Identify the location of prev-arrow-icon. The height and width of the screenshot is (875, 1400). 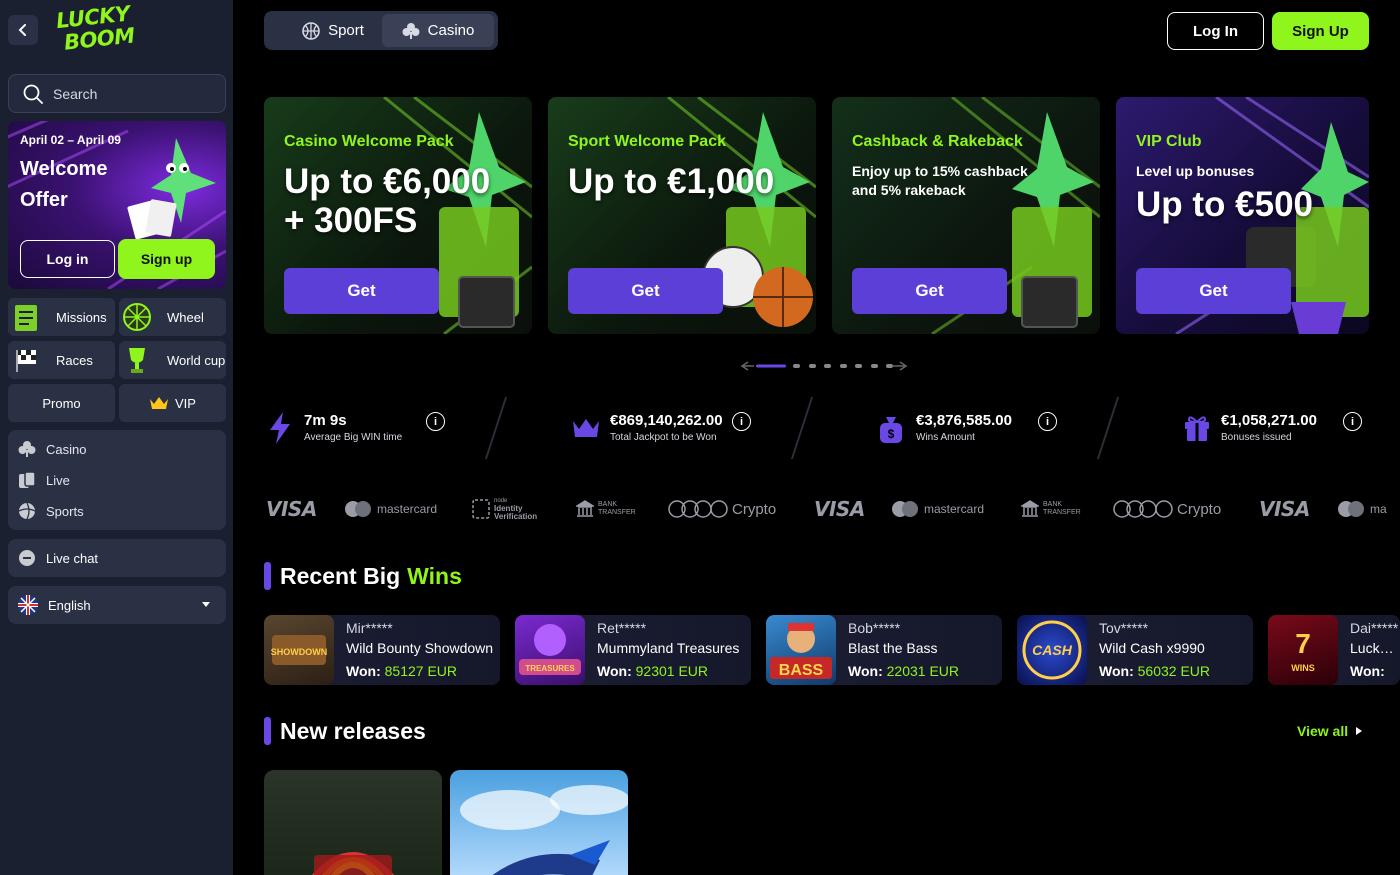
(747, 366).